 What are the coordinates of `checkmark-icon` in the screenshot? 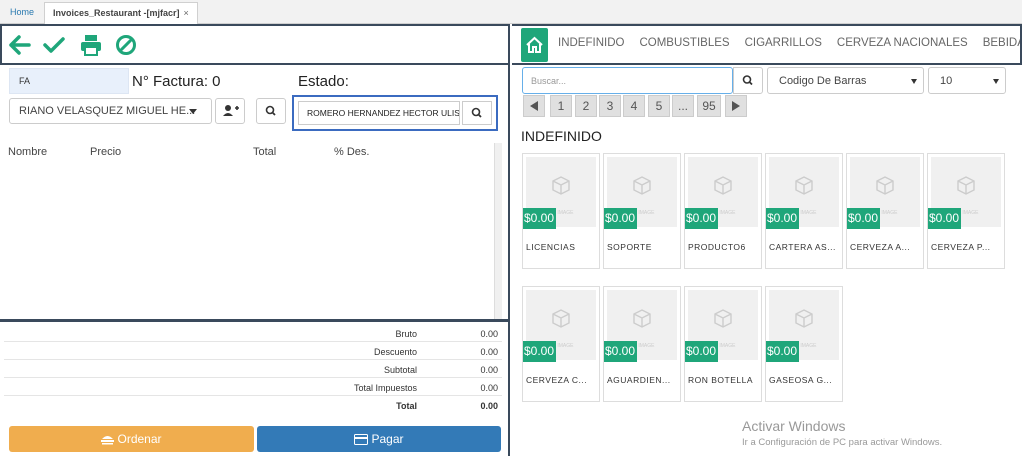 It's located at (54, 45).